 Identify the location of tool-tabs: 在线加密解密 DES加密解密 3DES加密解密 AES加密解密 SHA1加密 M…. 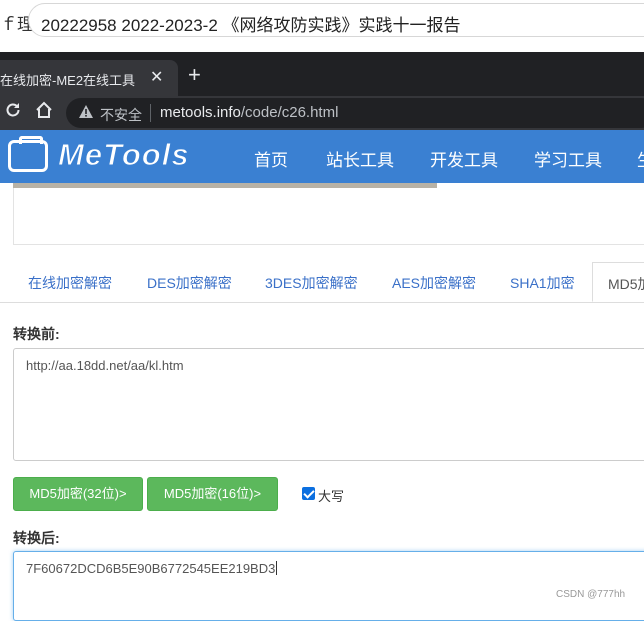
(322, 282).